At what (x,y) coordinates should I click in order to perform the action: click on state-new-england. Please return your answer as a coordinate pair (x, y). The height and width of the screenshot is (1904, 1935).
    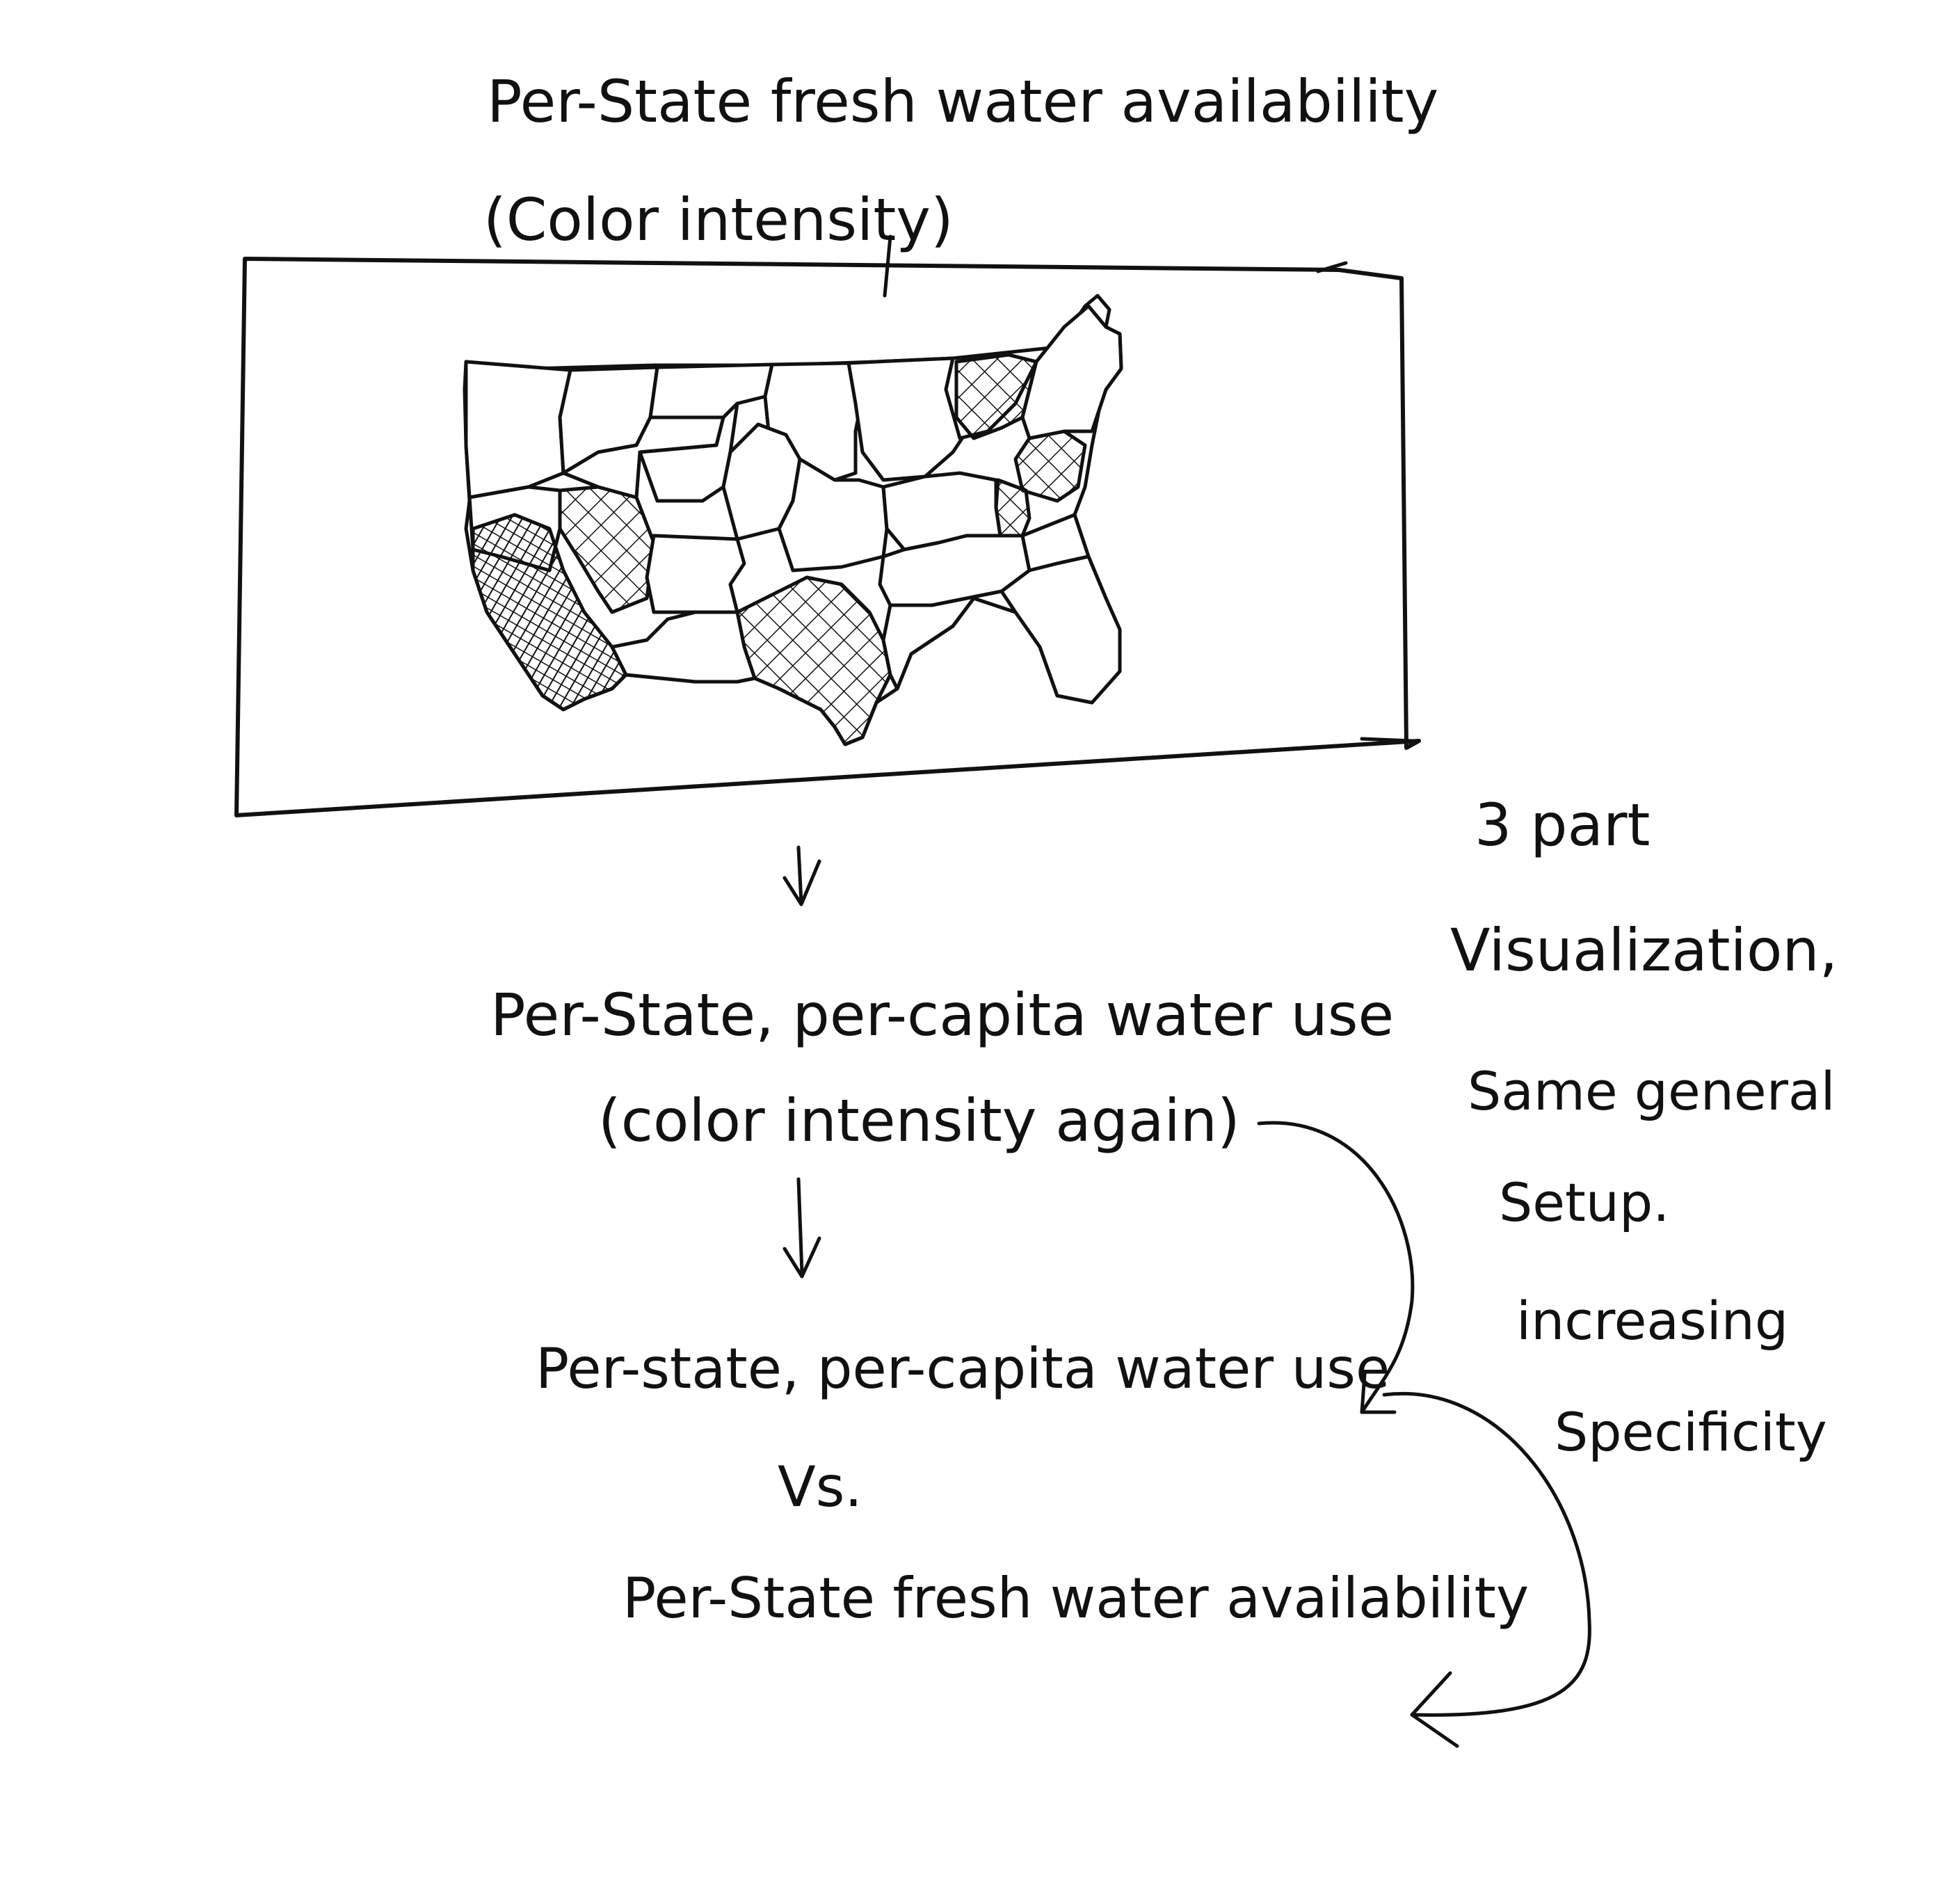
    Looking at the image, I should click on (1071, 372).